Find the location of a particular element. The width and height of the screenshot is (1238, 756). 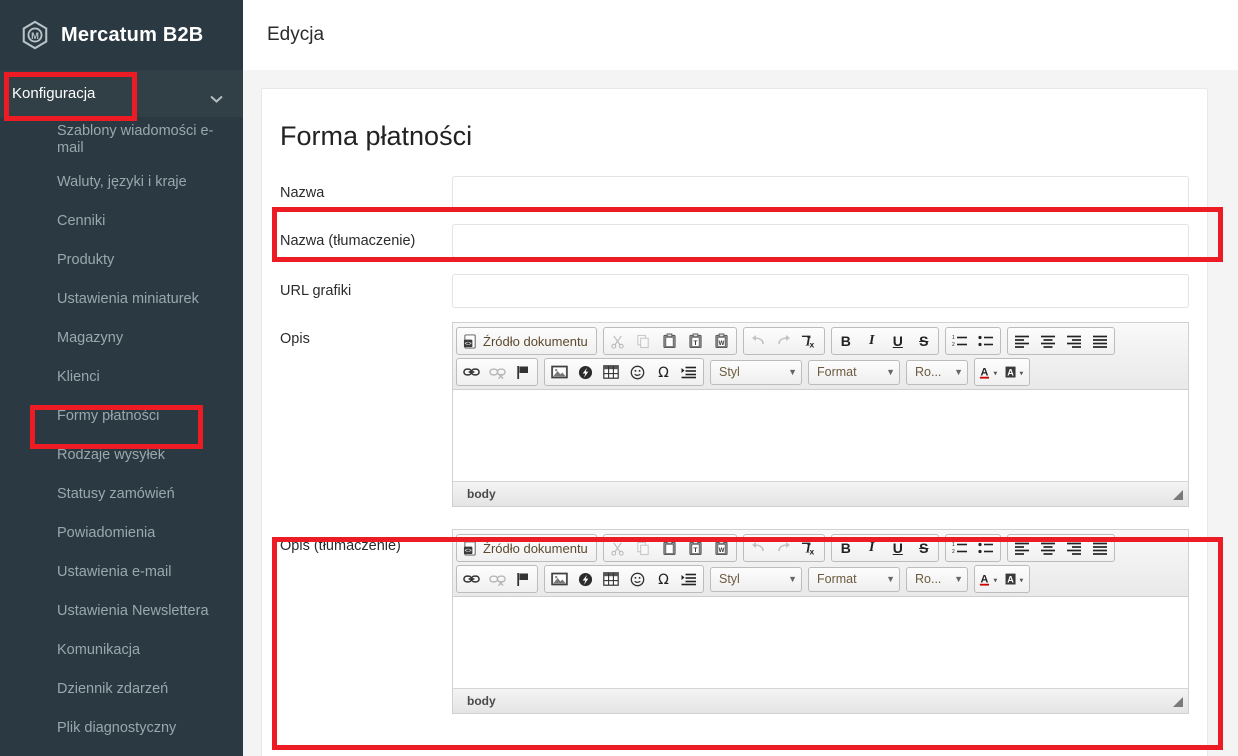

brand-header: M Mercatum B2B is located at coordinates (121, 35).